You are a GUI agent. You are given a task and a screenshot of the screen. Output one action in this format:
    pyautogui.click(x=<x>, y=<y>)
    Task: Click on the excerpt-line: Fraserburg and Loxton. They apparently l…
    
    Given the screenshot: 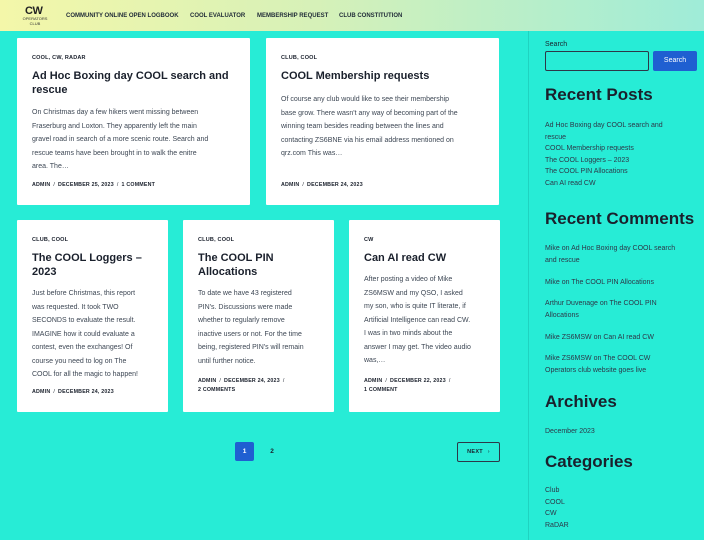 What is the action you would take?
    pyautogui.click(x=114, y=126)
    